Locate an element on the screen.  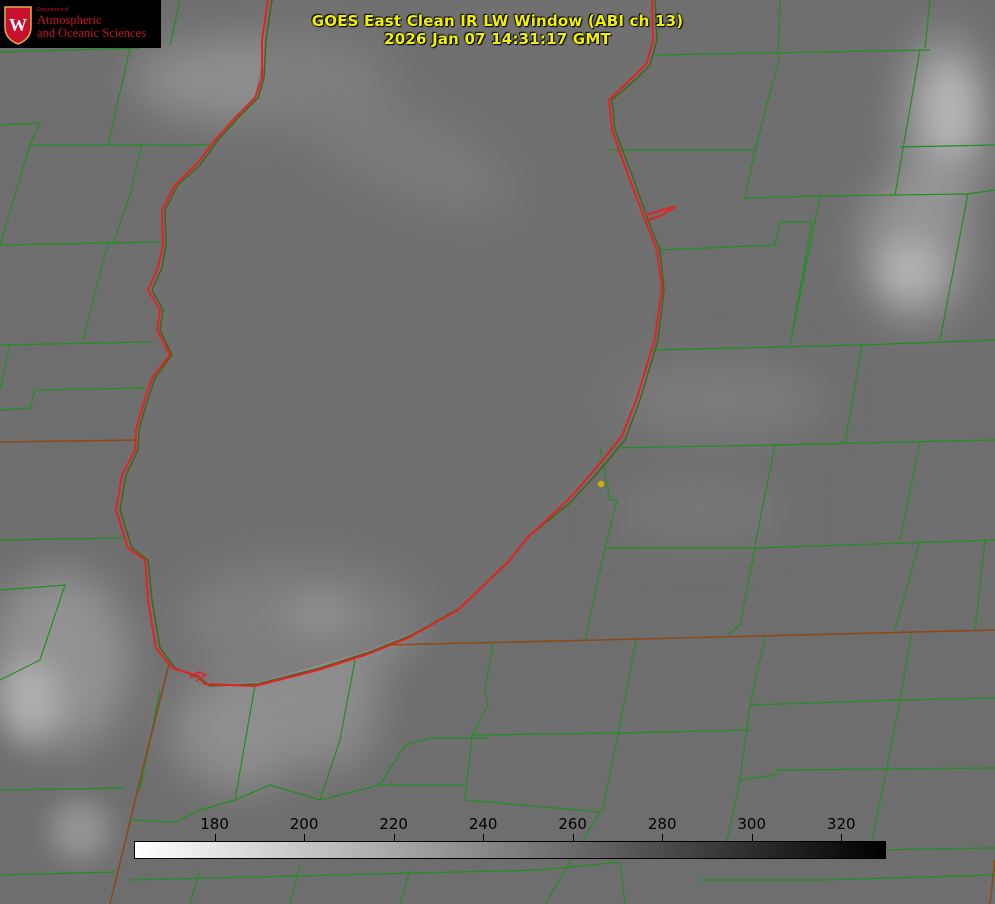
image-timestamp: 2026 Jan 07 14:31:17 GMT is located at coordinates (497, 39).